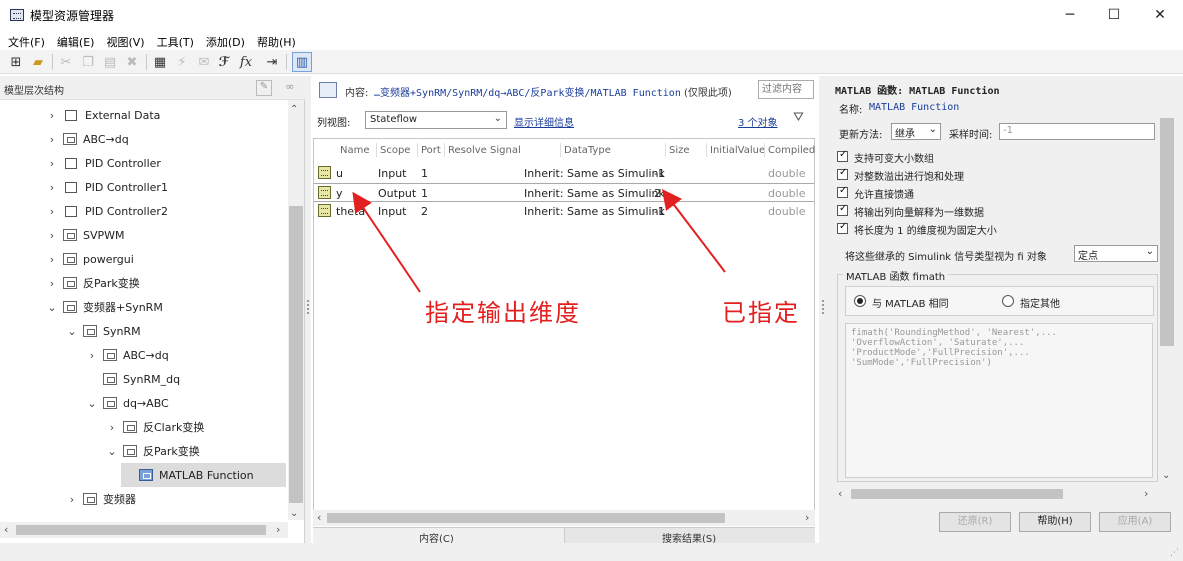 The height and width of the screenshot is (561, 1183). I want to click on annotation-specified: 已指定, so click(761, 313).